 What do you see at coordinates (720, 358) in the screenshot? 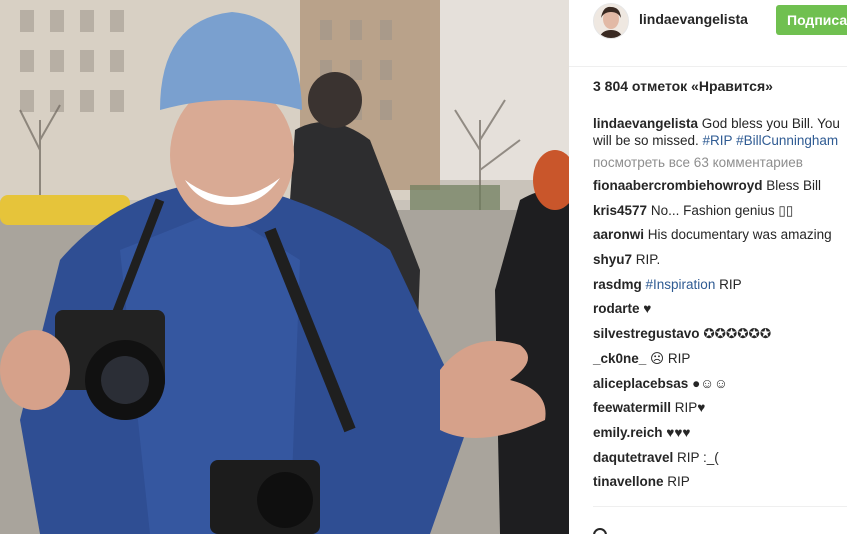
I see `comment-item: _ck0ne_ ☹ RIP` at bounding box center [720, 358].